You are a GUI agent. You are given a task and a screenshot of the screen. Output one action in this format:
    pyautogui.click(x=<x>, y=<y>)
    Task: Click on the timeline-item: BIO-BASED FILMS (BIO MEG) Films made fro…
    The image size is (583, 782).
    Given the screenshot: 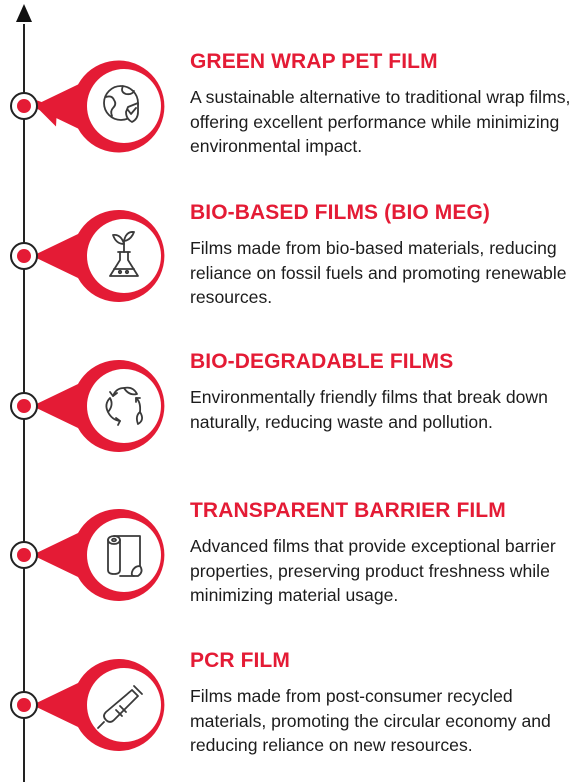 What is the action you would take?
    pyautogui.click(x=385, y=255)
    